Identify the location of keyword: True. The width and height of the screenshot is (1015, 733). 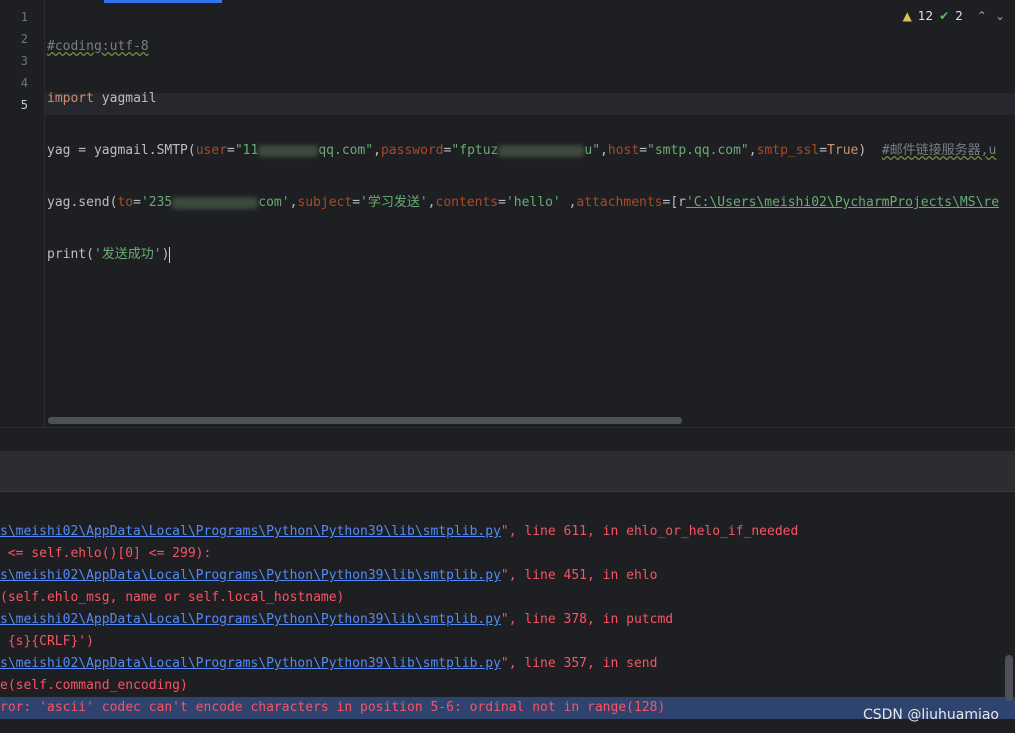
(843, 150).